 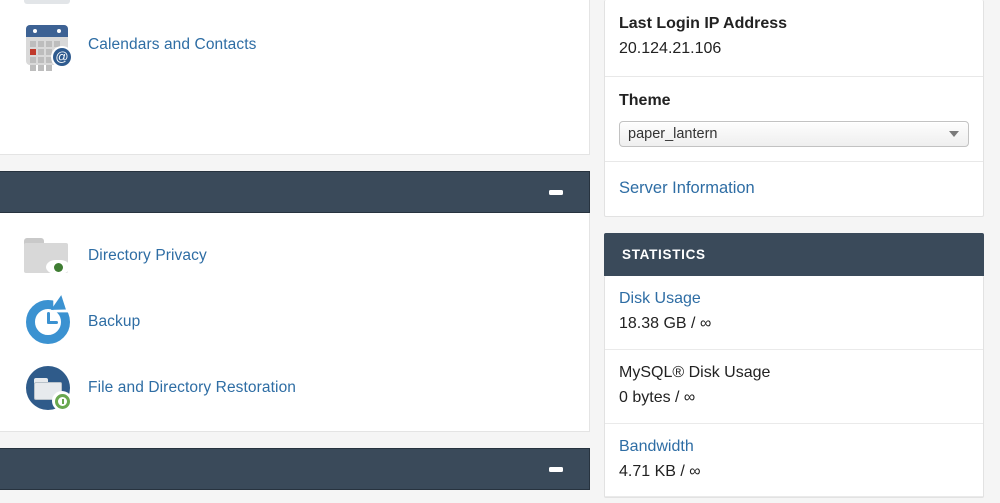 I want to click on stat-title: MySQL® Disk Usage, so click(x=695, y=372).